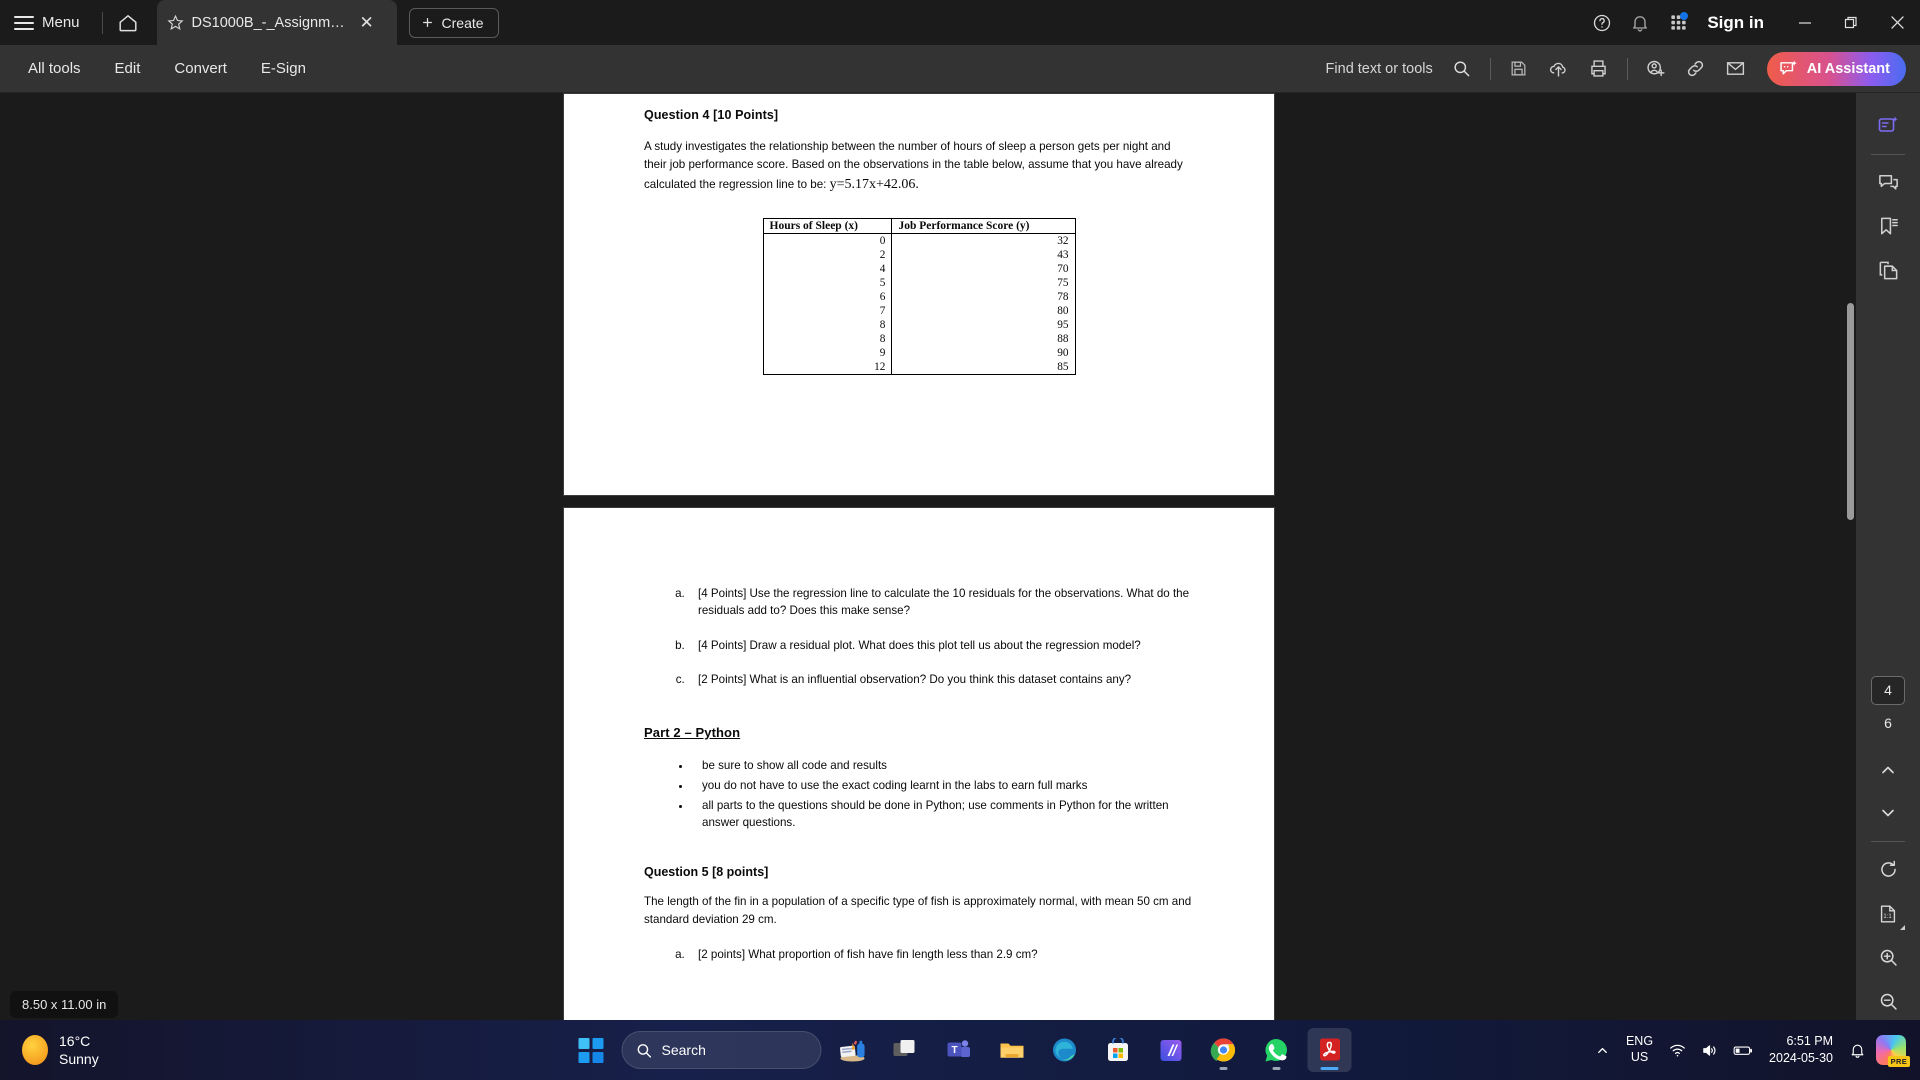 This screenshot has width=1920, height=1080. Describe the element at coordinates (1888, 813) in the screenshot. I see `next-page-button` at that location.